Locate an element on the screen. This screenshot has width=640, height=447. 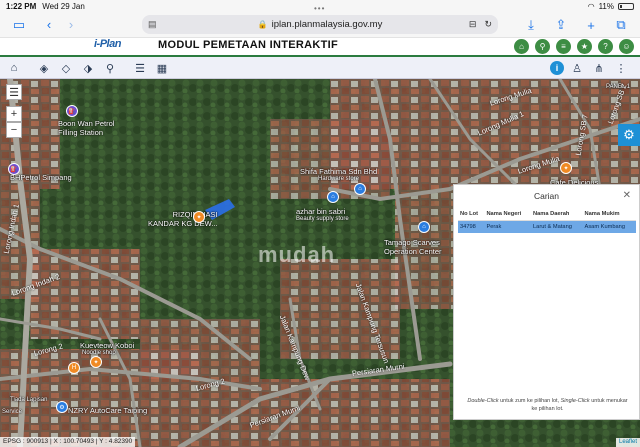
status-date: Wed 29 Jan is located at coordinates (63, 6).